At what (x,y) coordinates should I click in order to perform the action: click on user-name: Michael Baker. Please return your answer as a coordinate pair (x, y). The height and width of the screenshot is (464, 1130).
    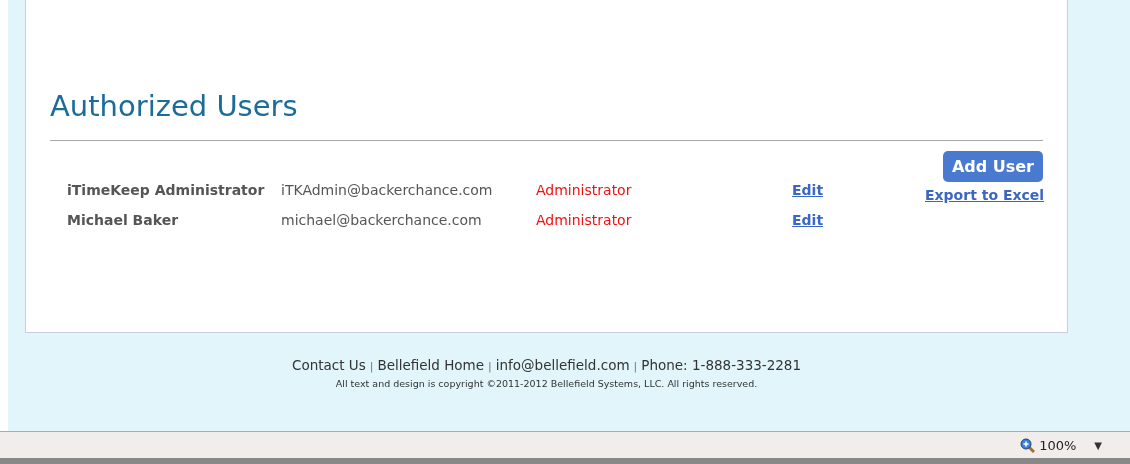
    Looking at the image, I should click on (123, 220).